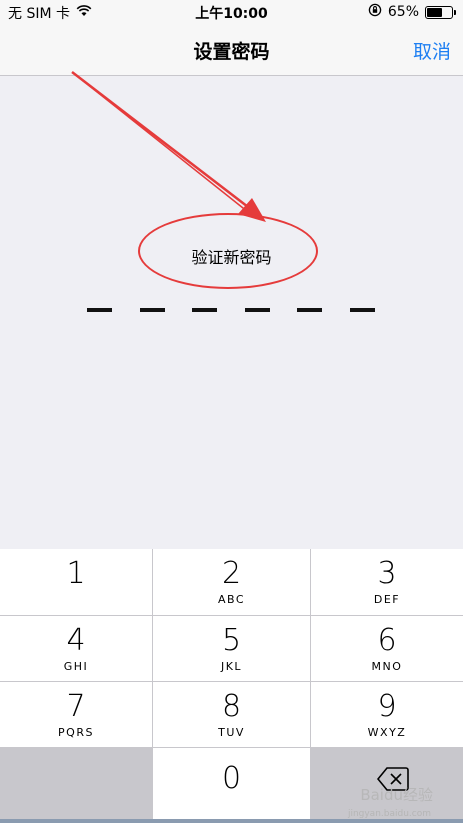 The width and height of the screenshot is (463, 823). I want to click on nav-bar: 设置密码 取消, so click(231, 50).